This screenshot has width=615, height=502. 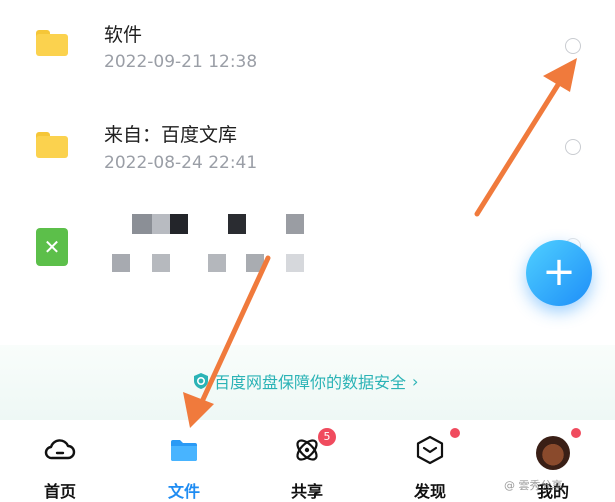 I want to click on discover-cube-icon, so click(x=430, y=450).